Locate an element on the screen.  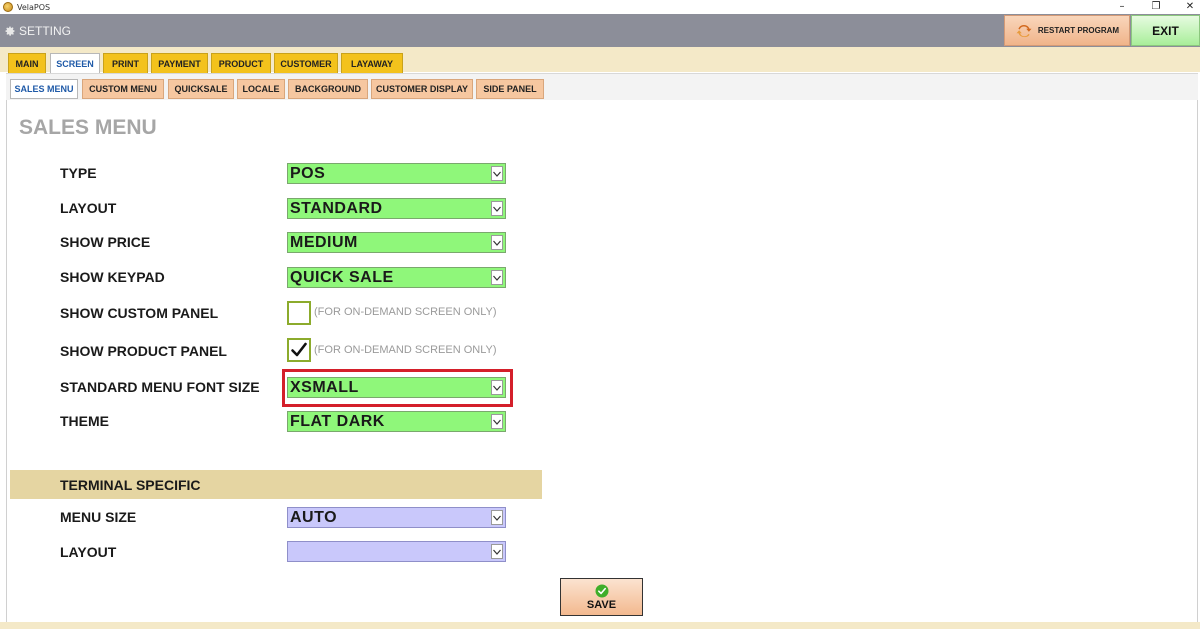
show-custom-panel-checkbox is located at coordinates (299, 313).